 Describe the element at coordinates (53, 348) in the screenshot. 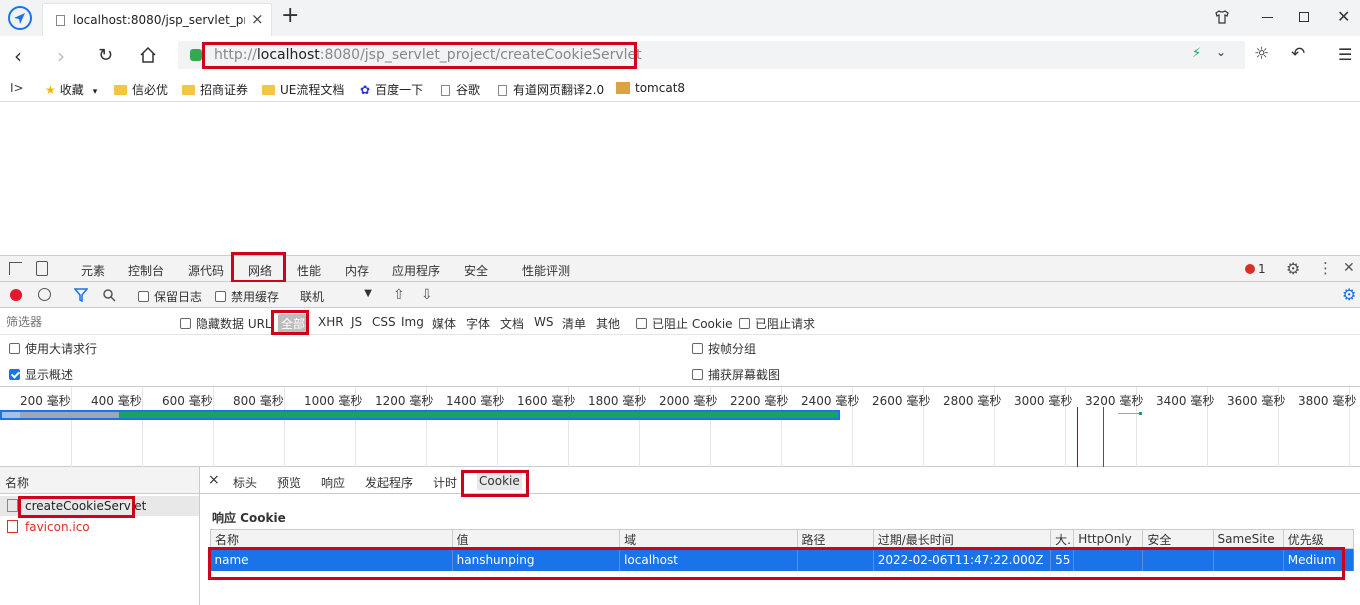

I see `large-rows-checkbox: 使用大请求行` at that location.